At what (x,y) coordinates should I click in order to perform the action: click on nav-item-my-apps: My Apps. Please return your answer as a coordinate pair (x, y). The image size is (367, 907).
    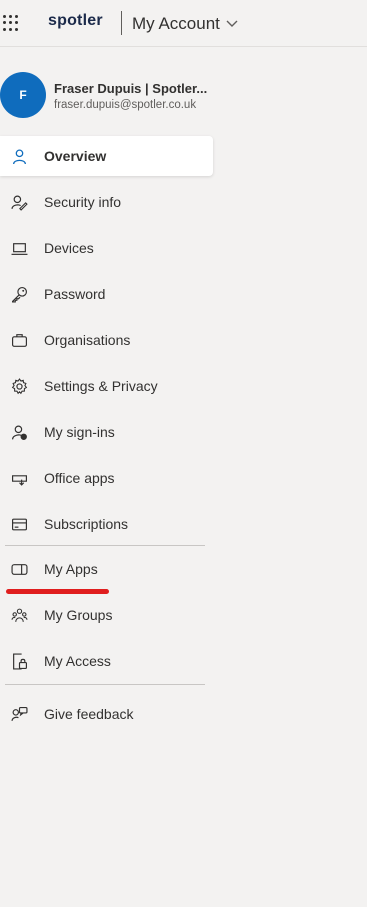
    Looking at the image, I should click on (106, 569).